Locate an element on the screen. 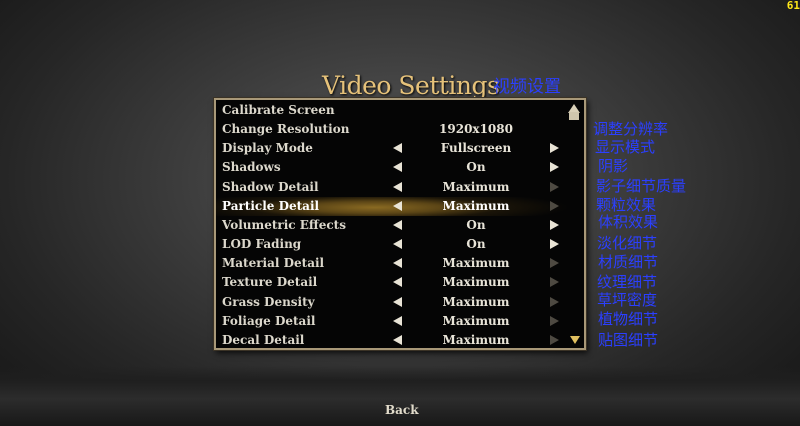 The width and height of the screenshot is (800, 426). setting-row: Grass Density Maximum is located at coordinates (392, 302).